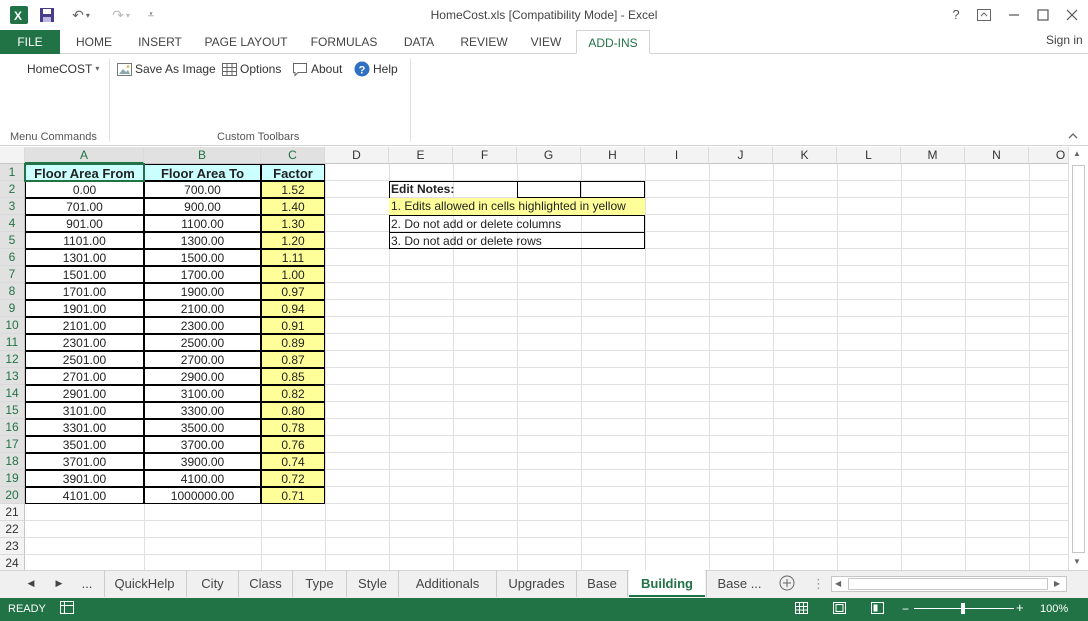 This screenshot has height=621, width=1088. Describe the element at coordinates (265, 583) in the screenshot. I see `sheet-tab-class: Class` at that location.